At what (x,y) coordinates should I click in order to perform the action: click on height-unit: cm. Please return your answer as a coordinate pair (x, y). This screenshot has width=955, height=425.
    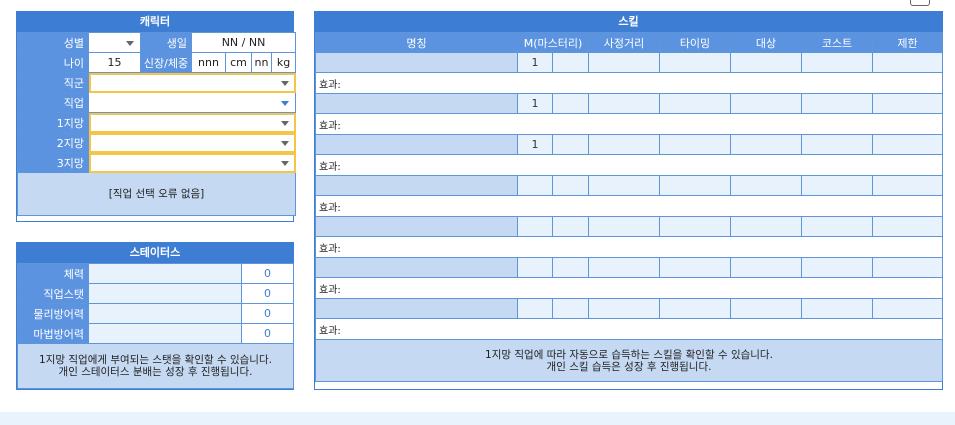
    Looking at the image, I should click on (238, 62).